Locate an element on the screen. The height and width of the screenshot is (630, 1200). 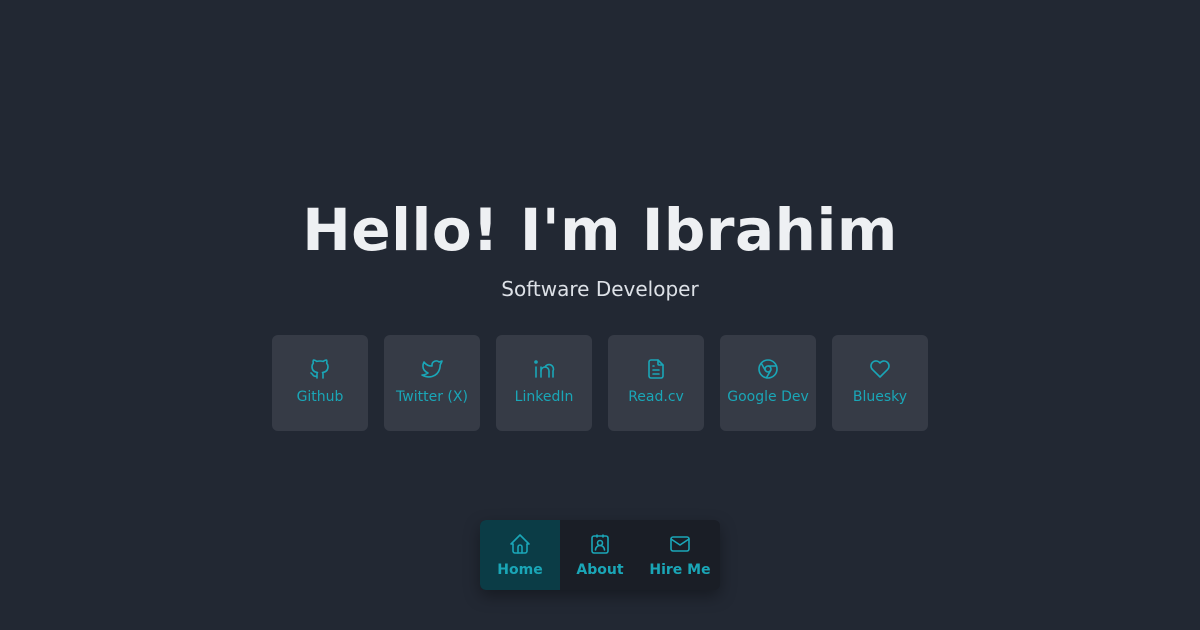
link-label: LinkedIn is located at coordinates (544, 397).